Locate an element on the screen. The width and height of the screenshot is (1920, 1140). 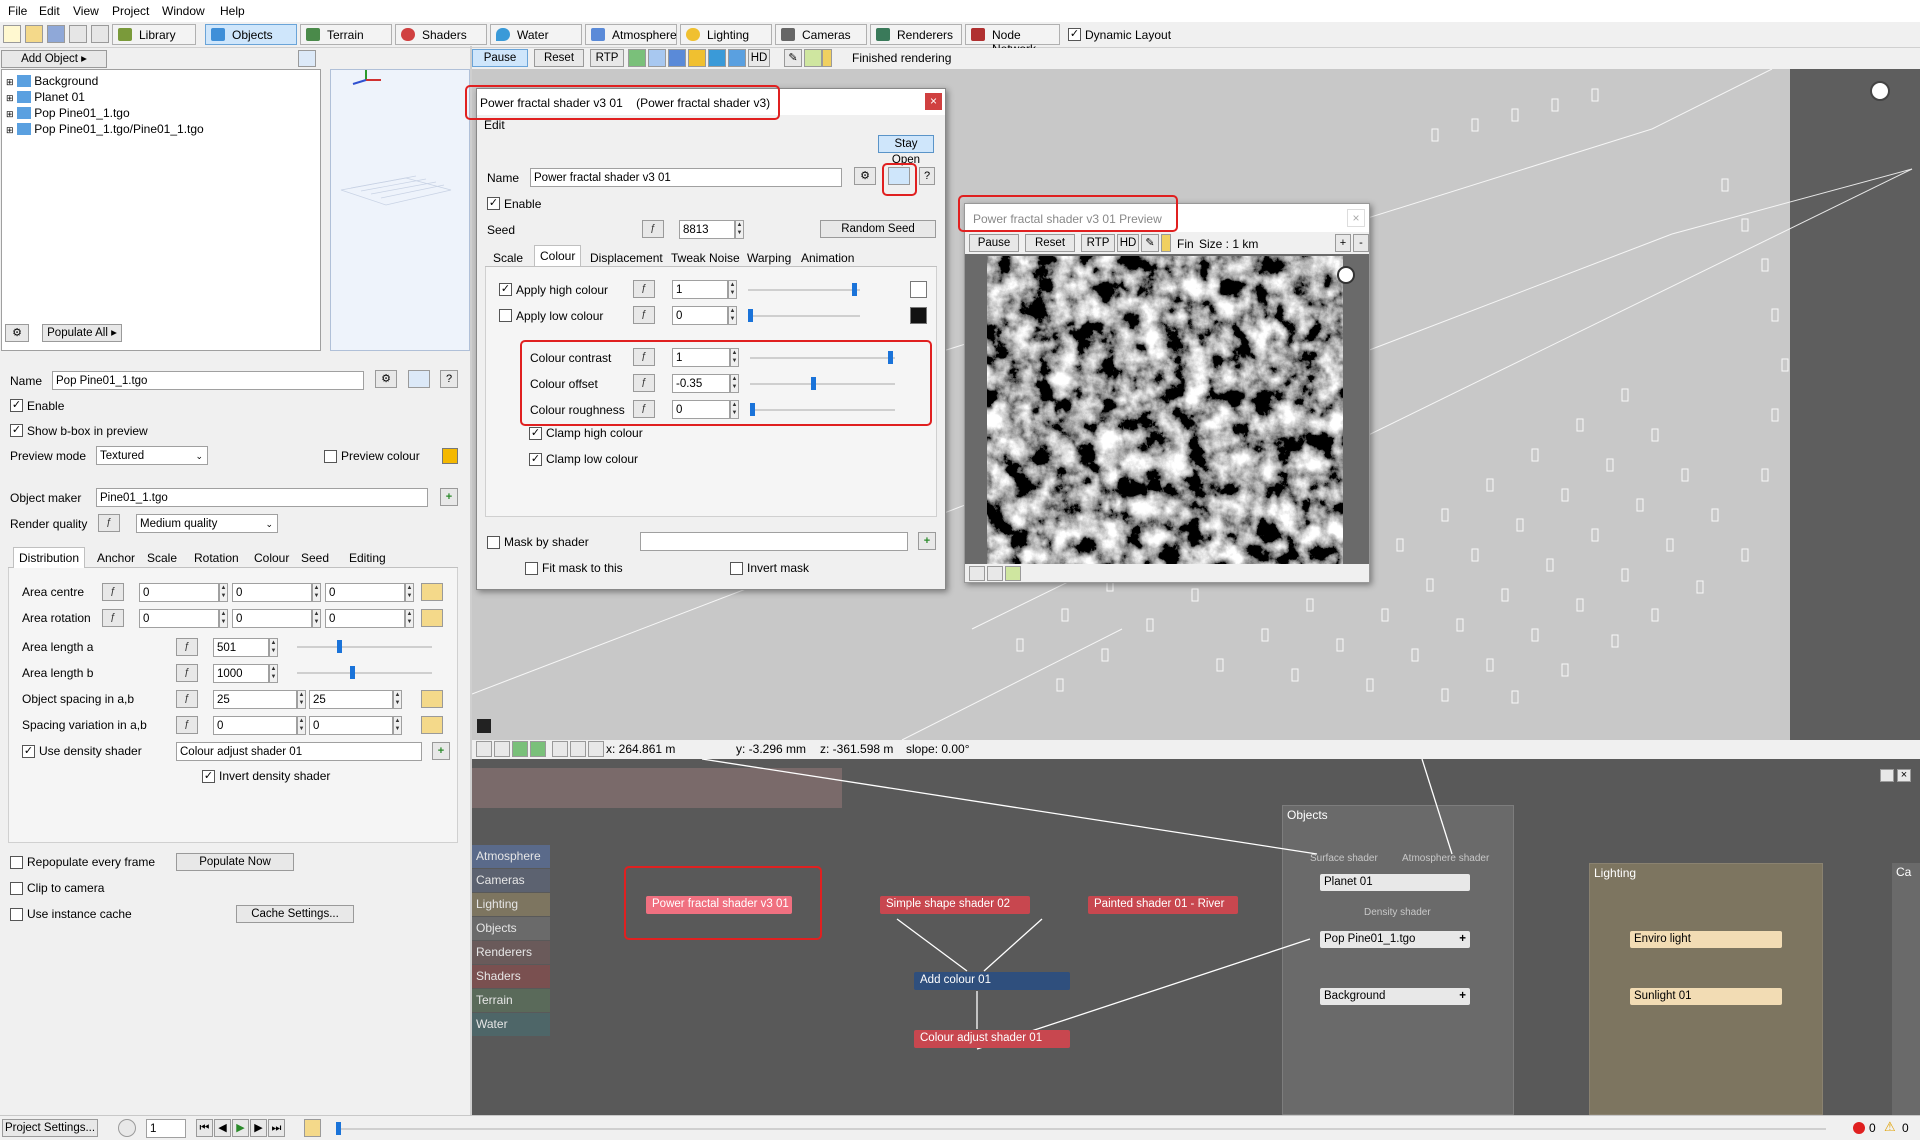
brush-icon: ✎ is located at coordinates (1150, 243).